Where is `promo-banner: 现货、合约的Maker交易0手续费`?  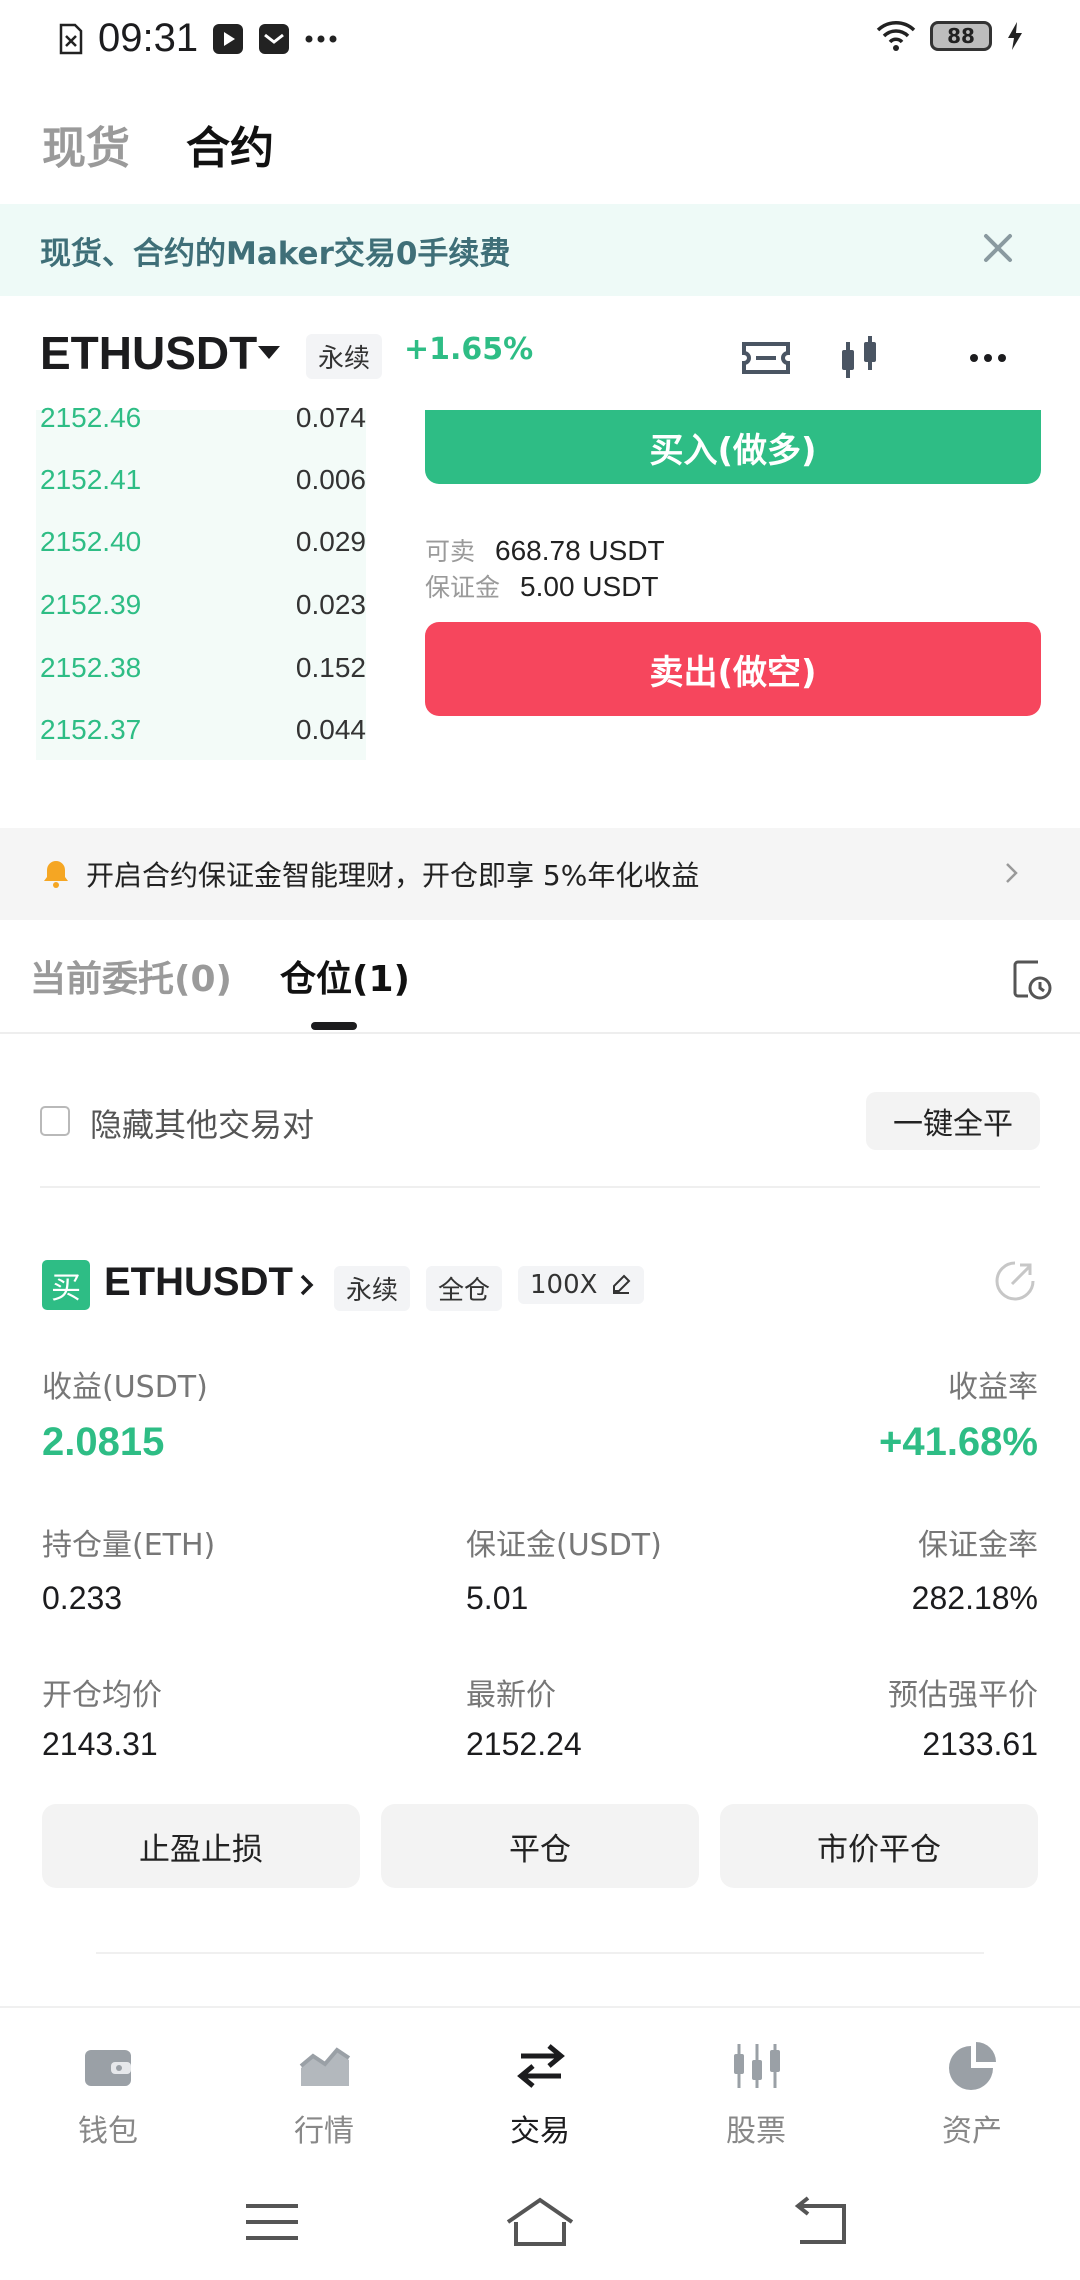 promo-banner: 现货、合约的Maker交易0手续费 is located at coordinates (540, 250).